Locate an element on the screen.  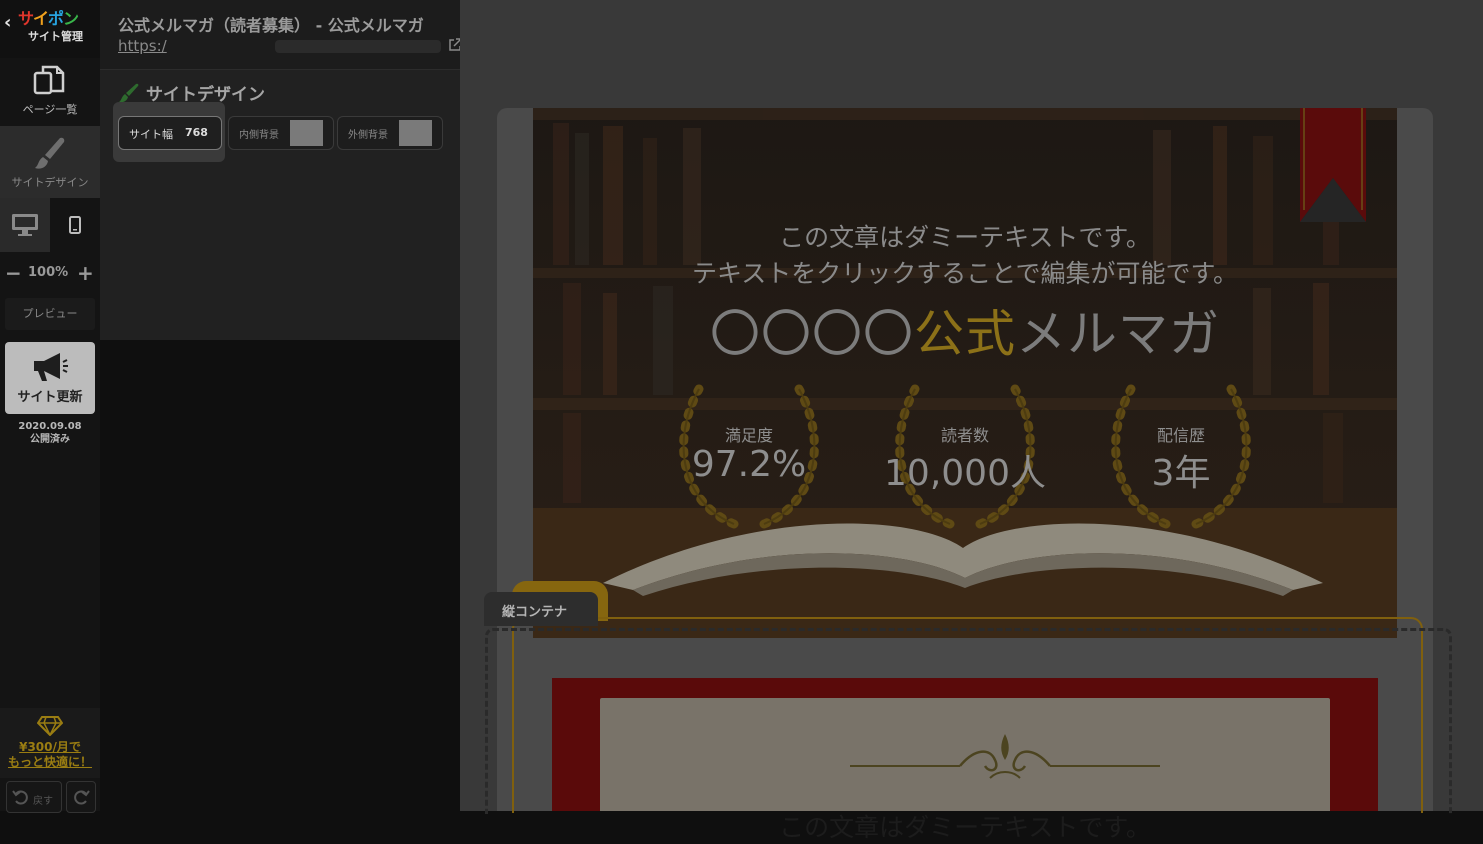
stat-readers: 読者数 10,000人 is located at coordinates (965, 459).